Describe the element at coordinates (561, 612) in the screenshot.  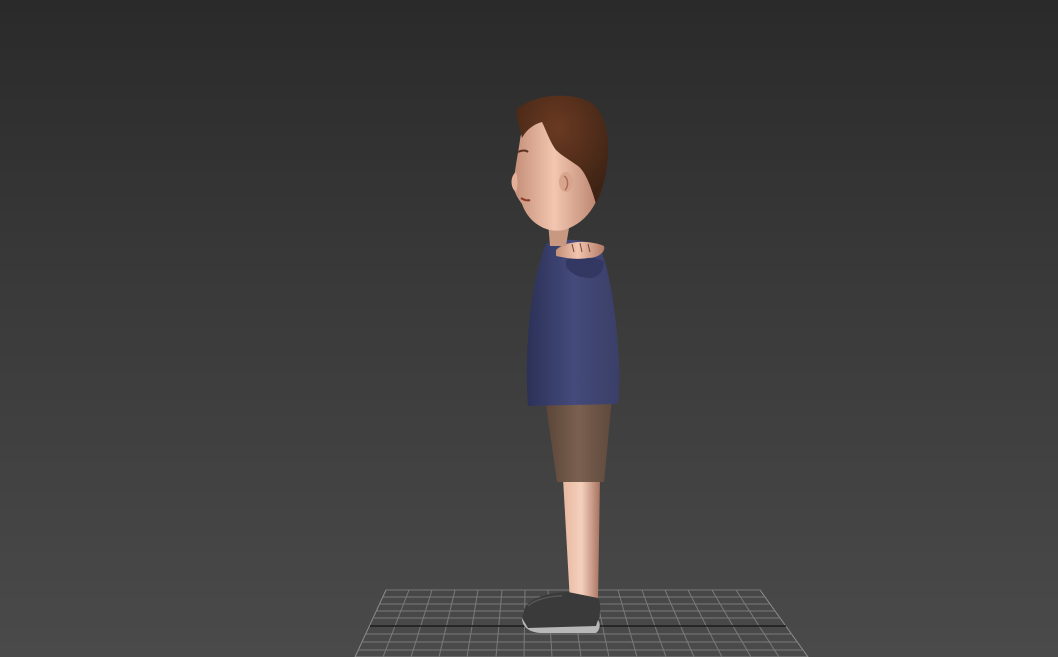
I see `character-shoes` at that location.